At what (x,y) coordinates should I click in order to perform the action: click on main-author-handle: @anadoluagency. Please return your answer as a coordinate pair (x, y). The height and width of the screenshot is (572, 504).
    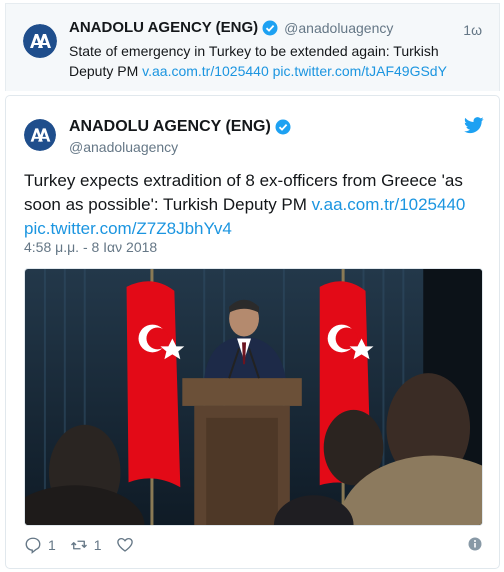
    Looking at the image, I should click on (123, 147).